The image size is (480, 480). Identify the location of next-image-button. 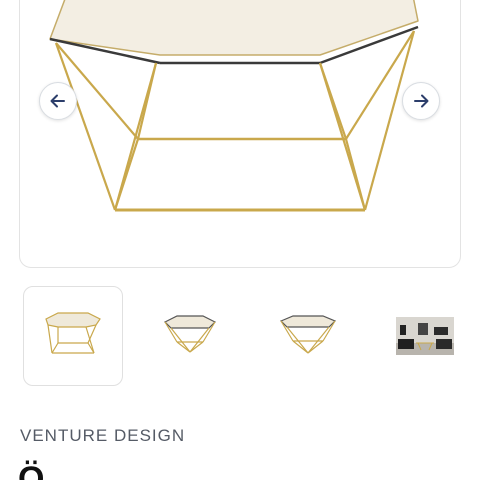
(421, 101).